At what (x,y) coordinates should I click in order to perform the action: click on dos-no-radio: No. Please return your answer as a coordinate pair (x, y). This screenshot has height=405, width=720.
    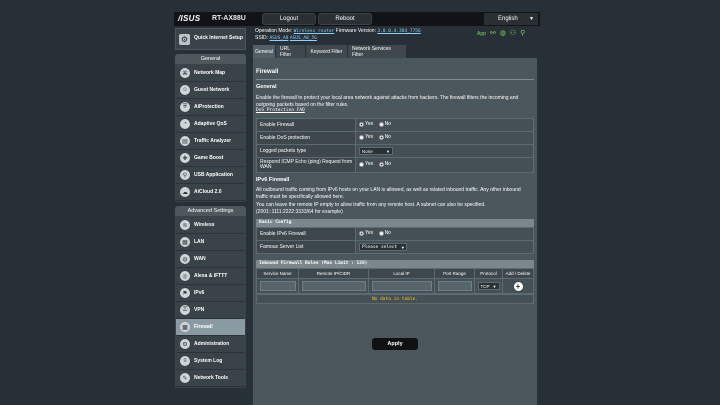
    Looking at the image, I should click on (384, 137).